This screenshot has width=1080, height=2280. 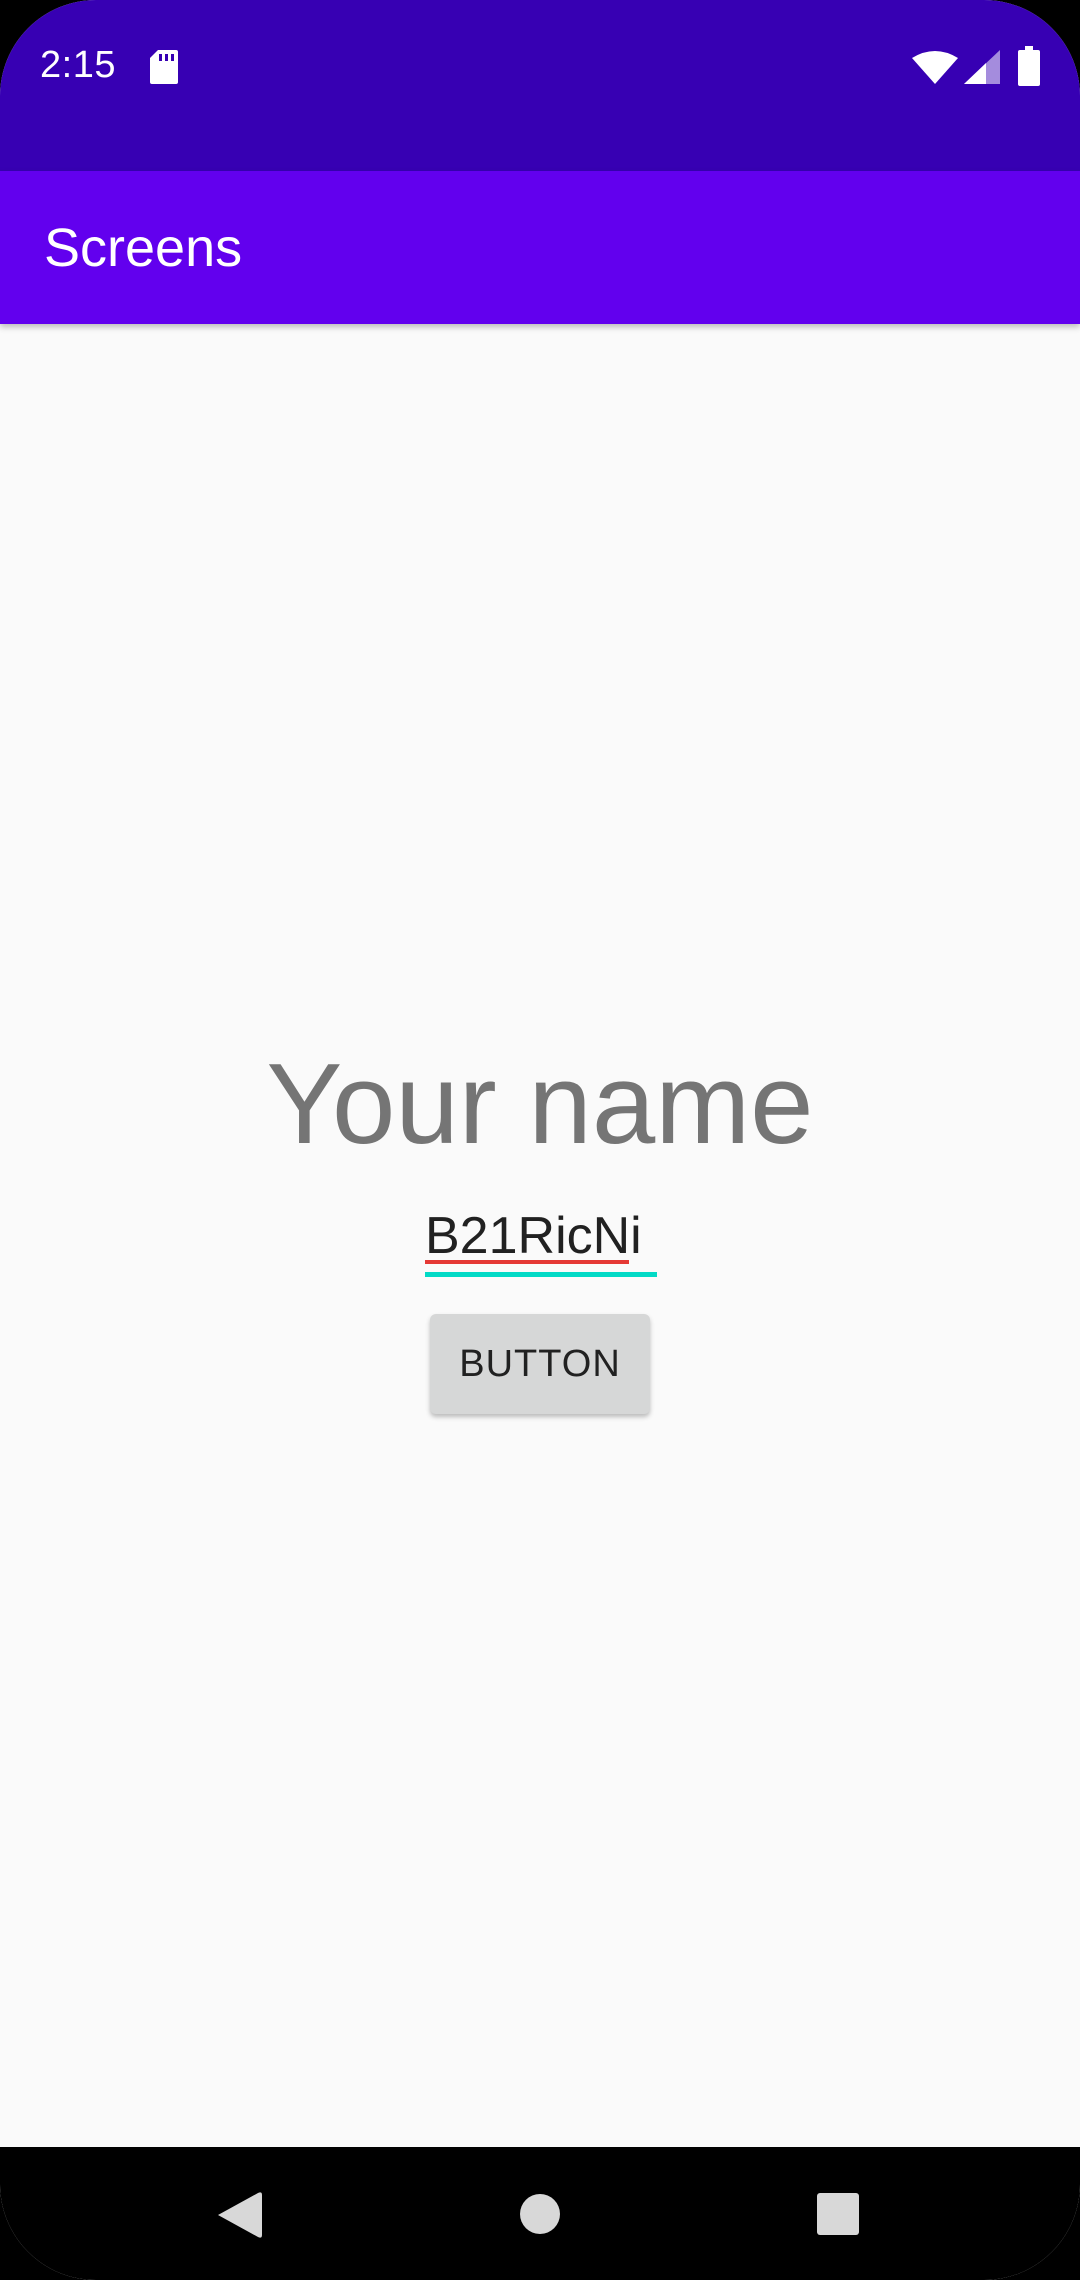 What do you see at coordinates (540, 1364) in the screenshot?
I see `submit-button: BUTTON` at bounding box center [540, 1364].